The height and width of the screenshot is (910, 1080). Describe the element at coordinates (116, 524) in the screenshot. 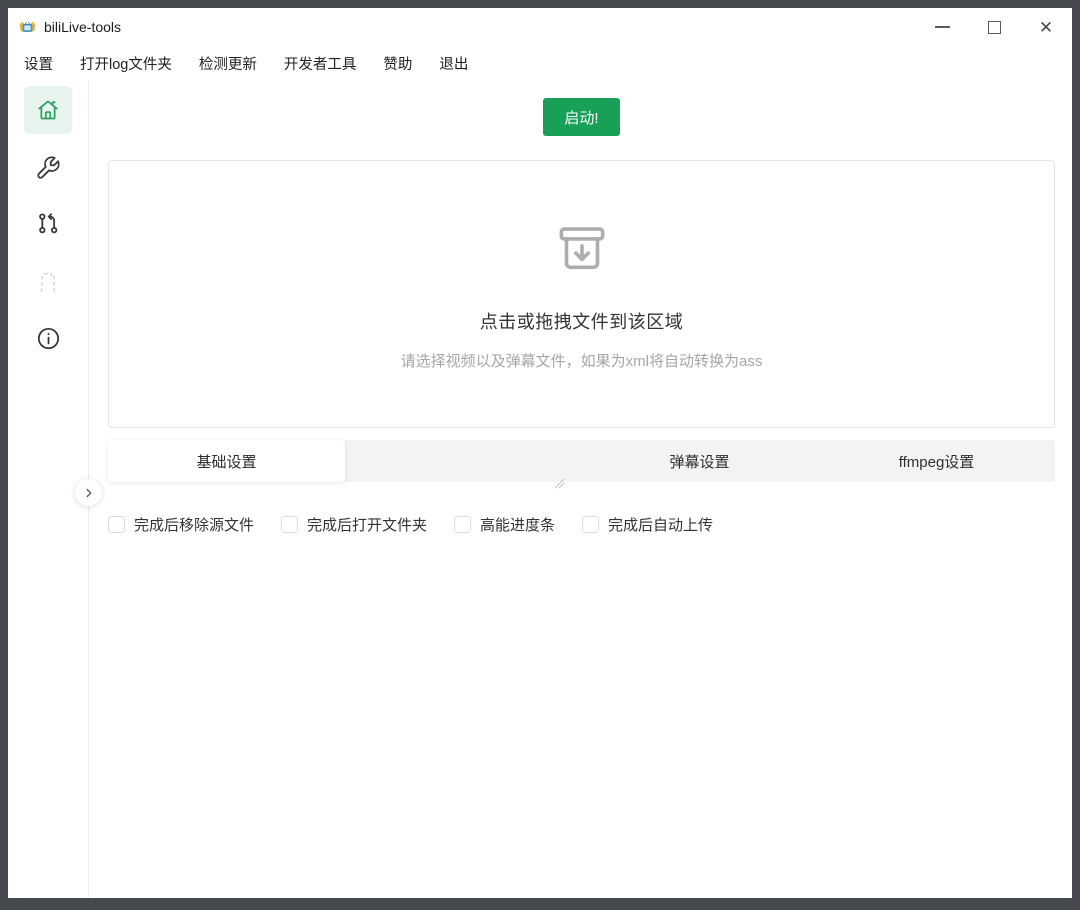

I see `checkbox-remove-source` at that location.